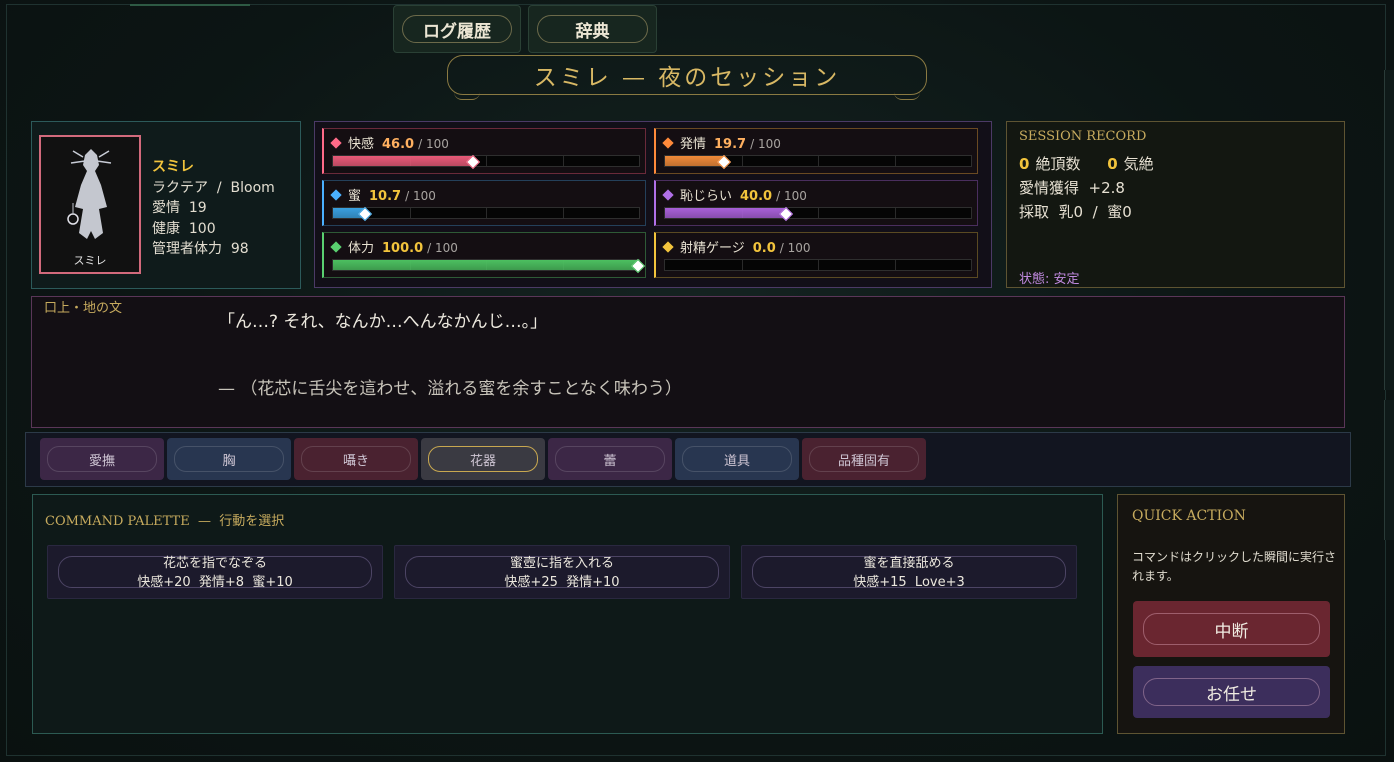 The width and height of the screenshot is (1394, 762). What do you see at coordinates (213, 208) in the screenshot?
I see `character-info: スミレ ラクテア / Bloom 愛情 19 健康 100 管理者体力 98` at bounding box center [213, 208].